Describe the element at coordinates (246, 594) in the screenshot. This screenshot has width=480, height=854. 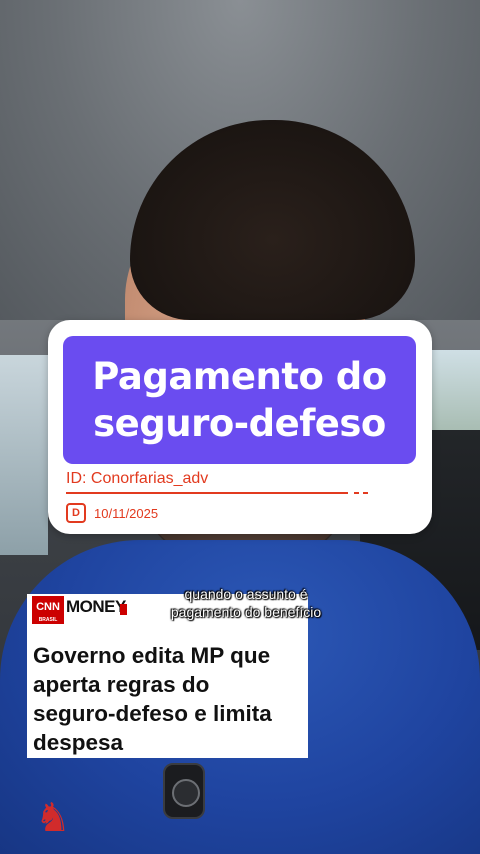
I see `caption-line-1: quando o assunto é` at that location.